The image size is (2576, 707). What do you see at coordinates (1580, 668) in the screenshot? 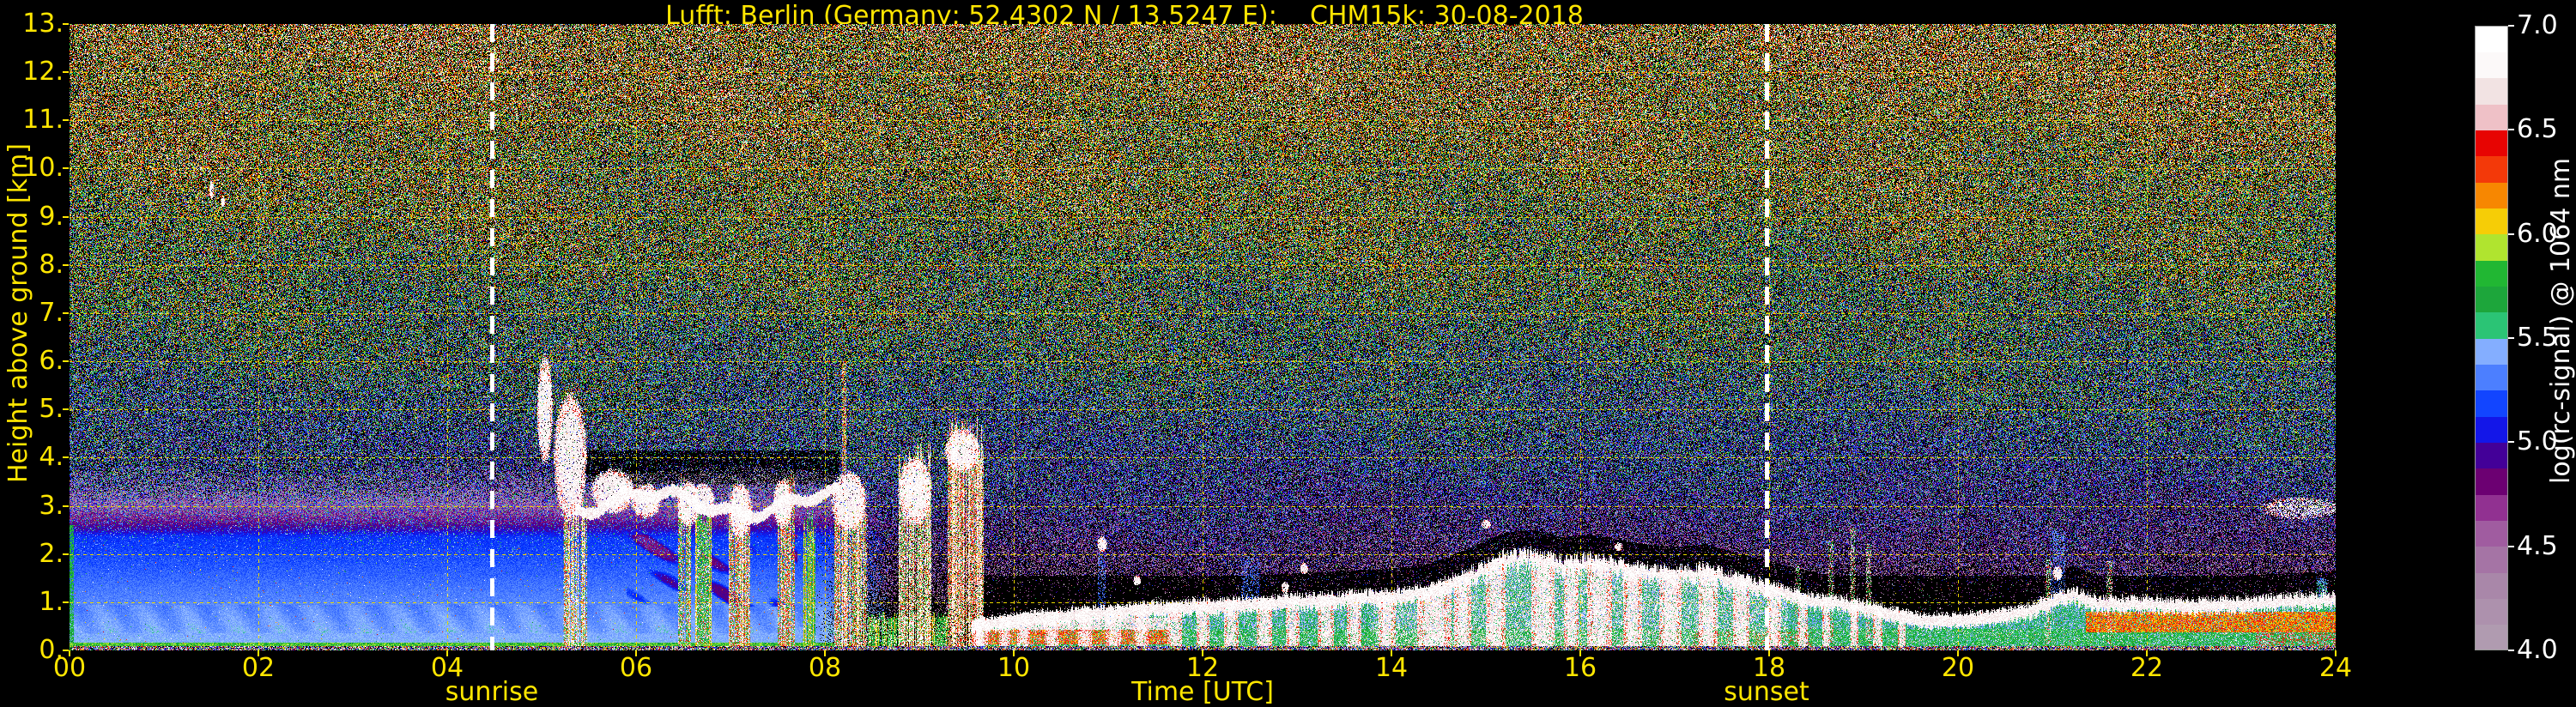
I see `x-tick-label: 16` at bounding box center [1580, 668].